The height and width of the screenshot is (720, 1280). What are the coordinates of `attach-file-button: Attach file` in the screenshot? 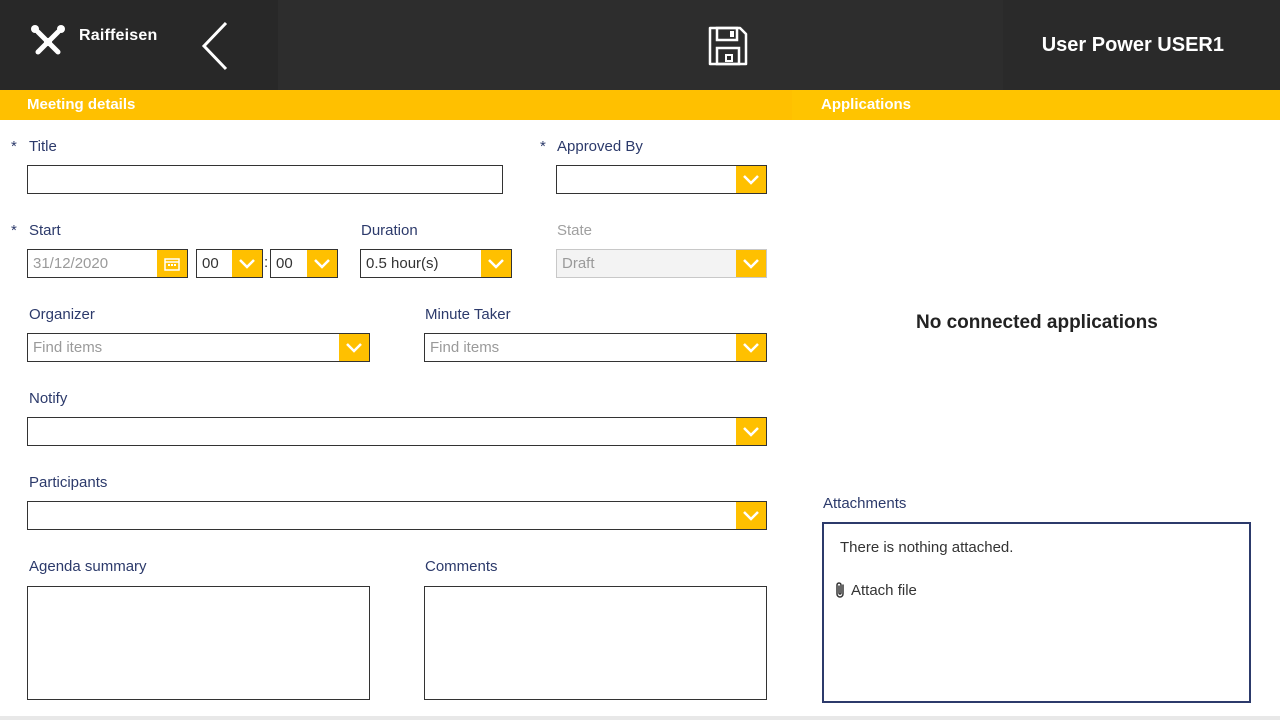 It's located at (875, 590).